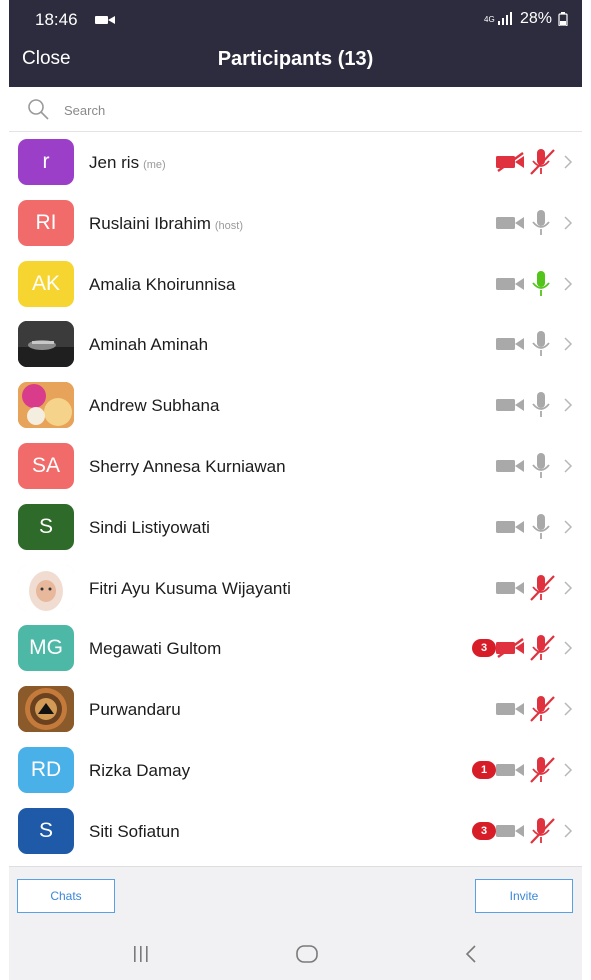  I want to click on participant-name: Jen ris (me), so click(127, 163).